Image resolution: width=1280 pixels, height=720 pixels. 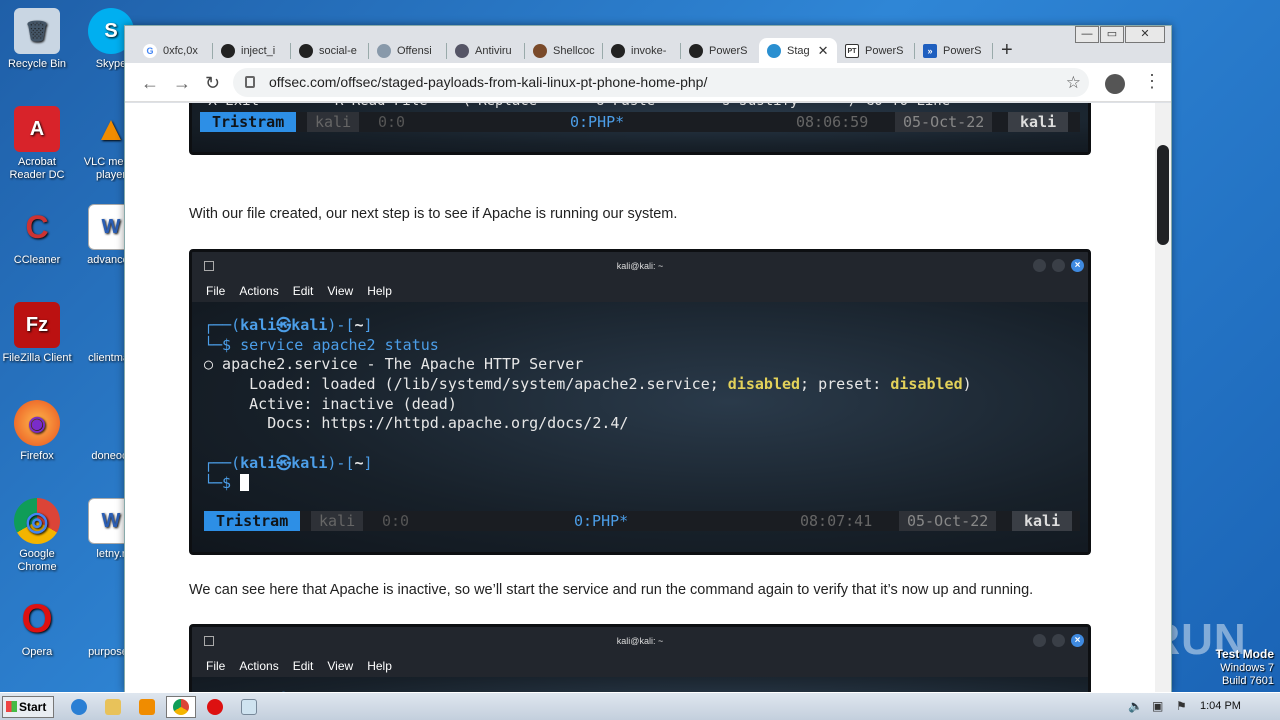 I want to click on tab-label: inject_i, so click(x=258, y=51).